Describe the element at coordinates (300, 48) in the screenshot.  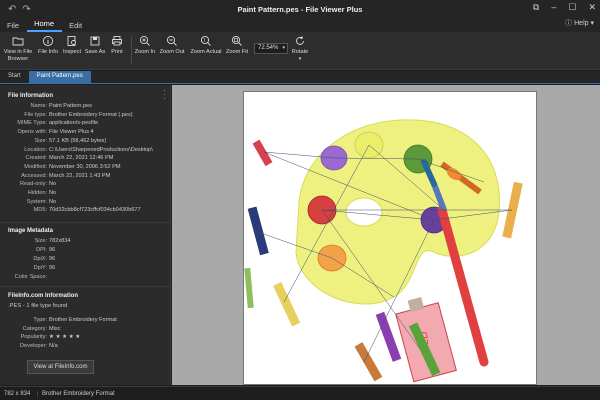
I see `rotate-button: Rotate ▾` at that location.